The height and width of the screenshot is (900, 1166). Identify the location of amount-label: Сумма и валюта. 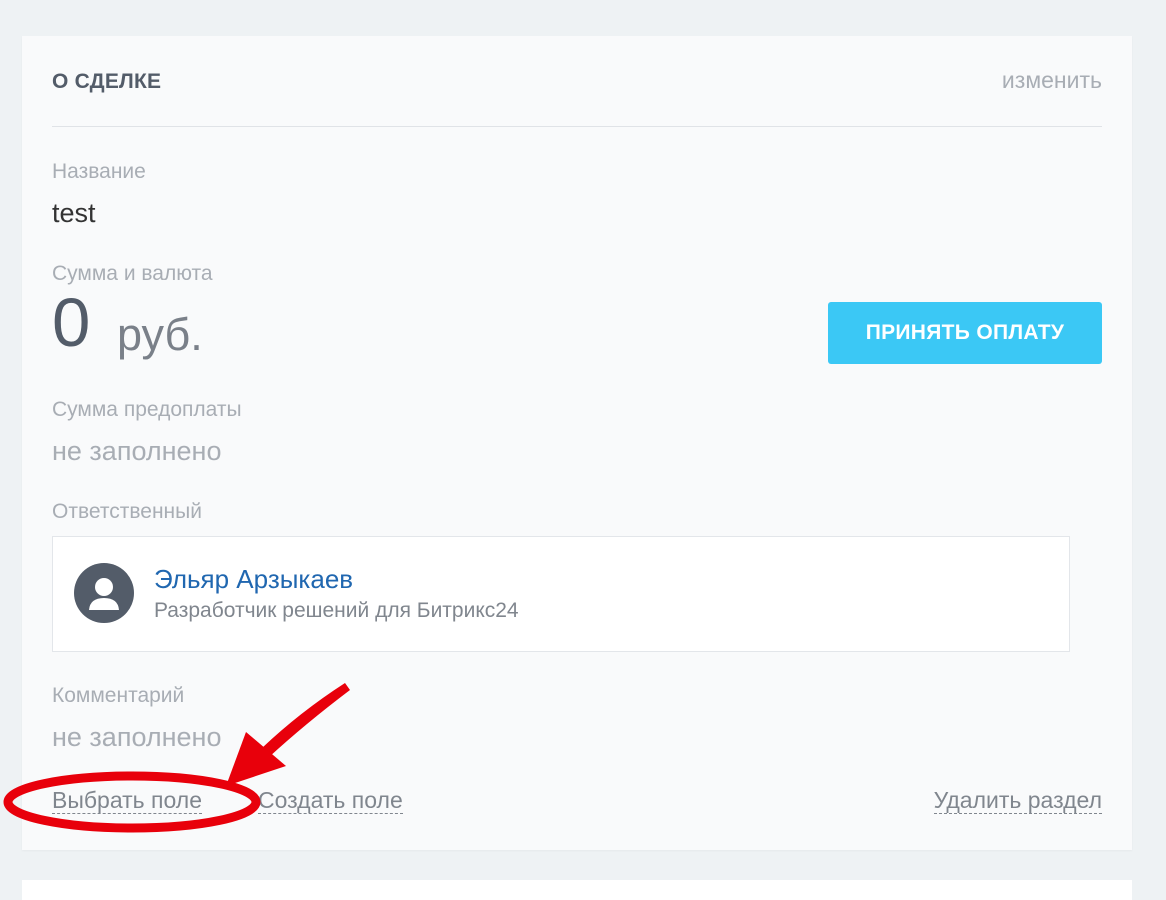
(132, 273).